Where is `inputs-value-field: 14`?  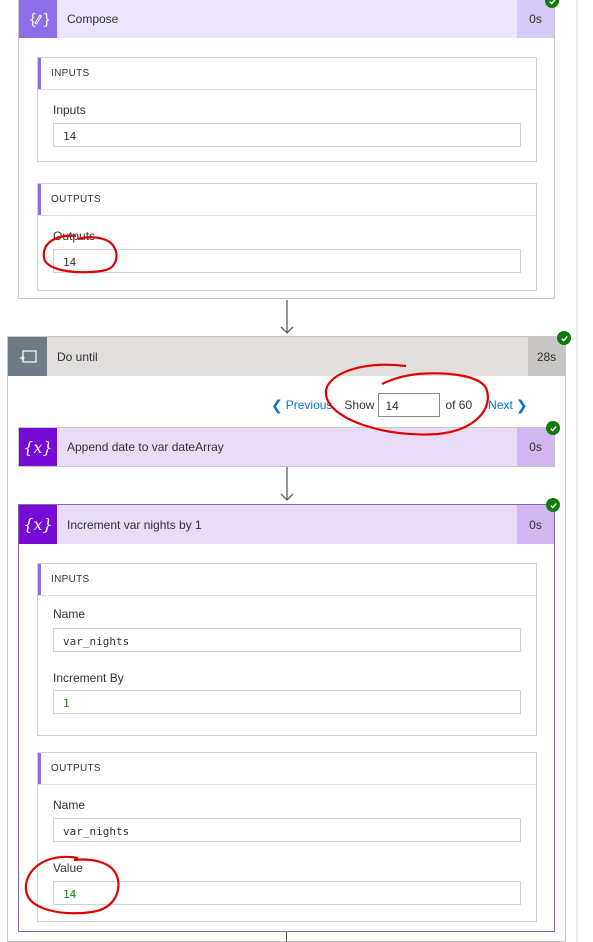 inputs-value-field: 14 is located at coordinates (287, 135).